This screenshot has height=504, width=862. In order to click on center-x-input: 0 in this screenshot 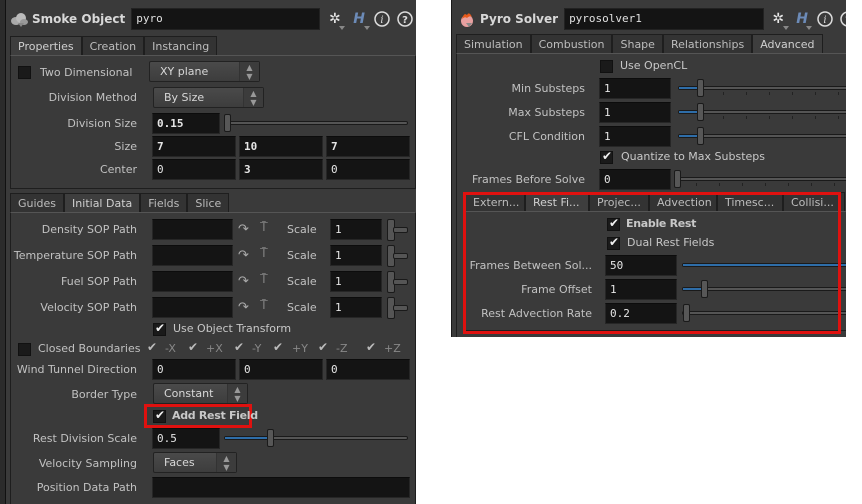, I will do `click(194, 169)`.